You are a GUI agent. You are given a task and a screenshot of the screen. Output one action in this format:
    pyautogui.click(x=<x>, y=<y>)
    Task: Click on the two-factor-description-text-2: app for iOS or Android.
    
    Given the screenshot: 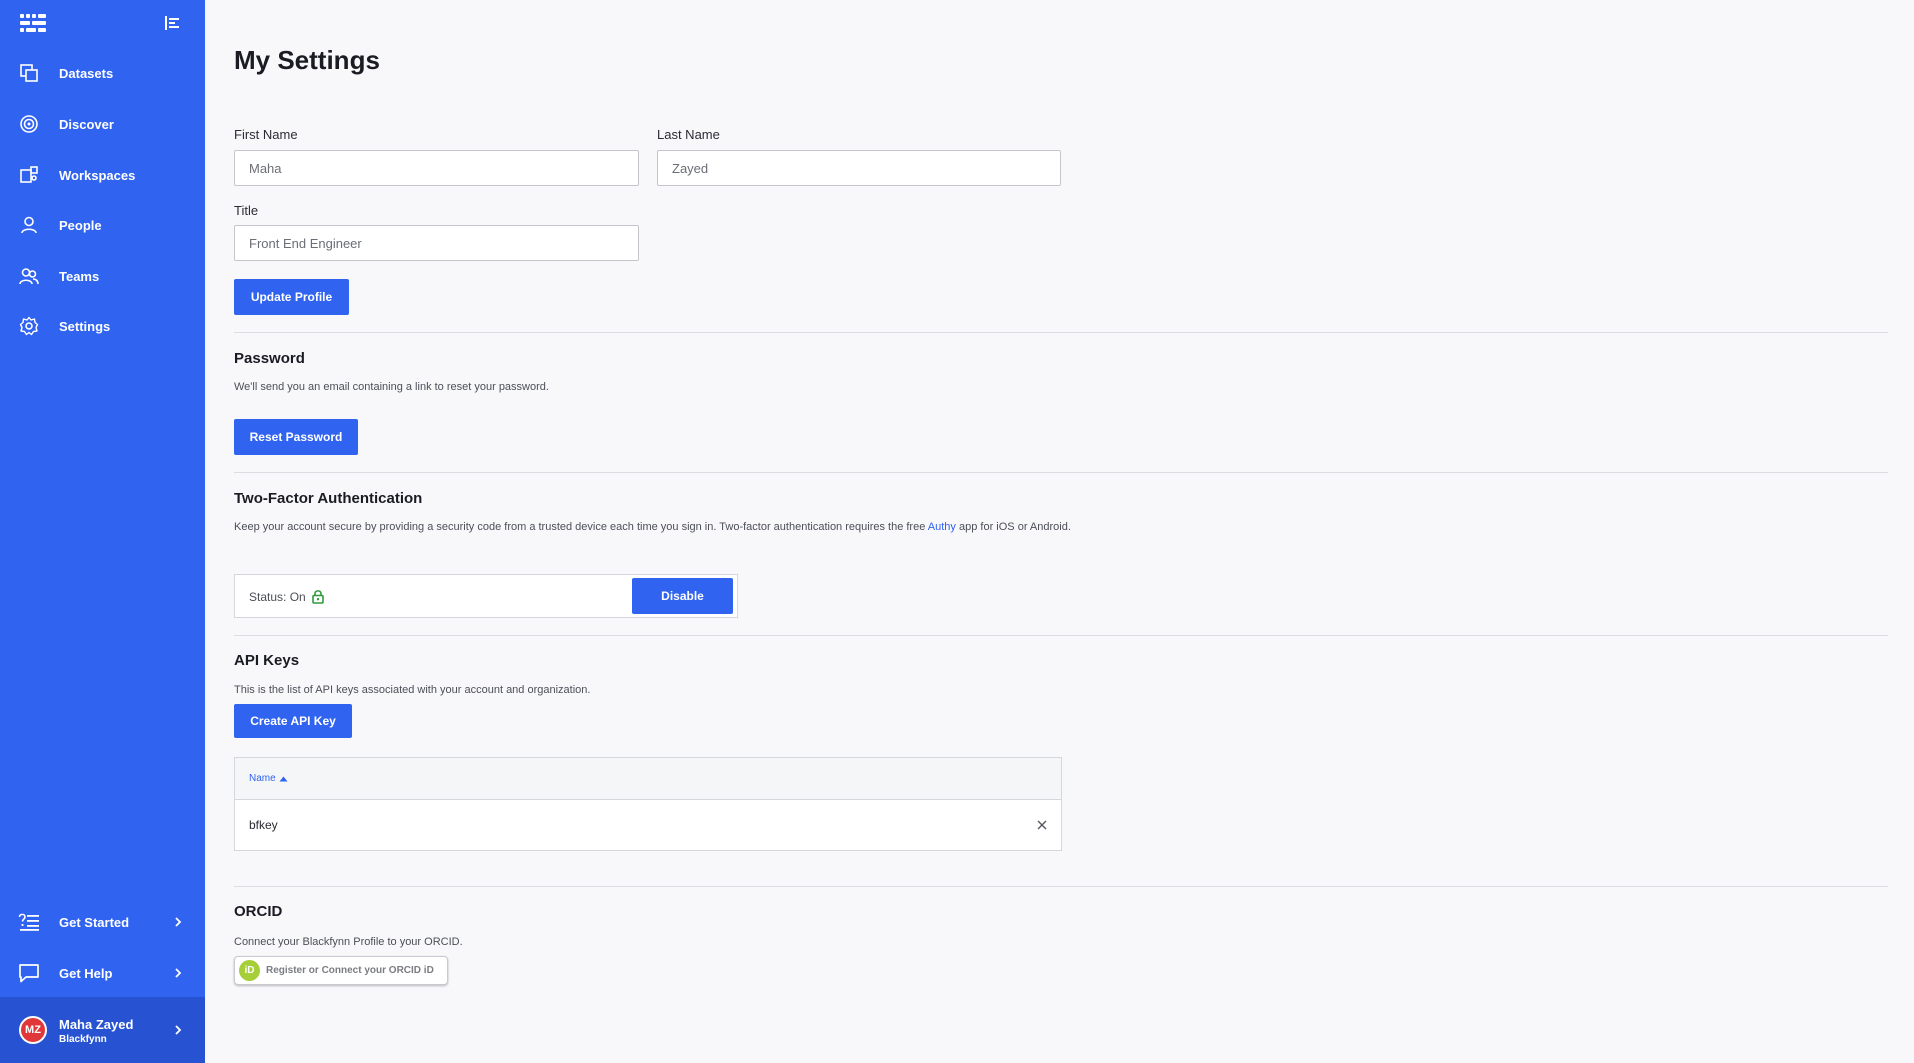 What is the action you would take?
    pyautogui.click(x=1015, y=527)
    